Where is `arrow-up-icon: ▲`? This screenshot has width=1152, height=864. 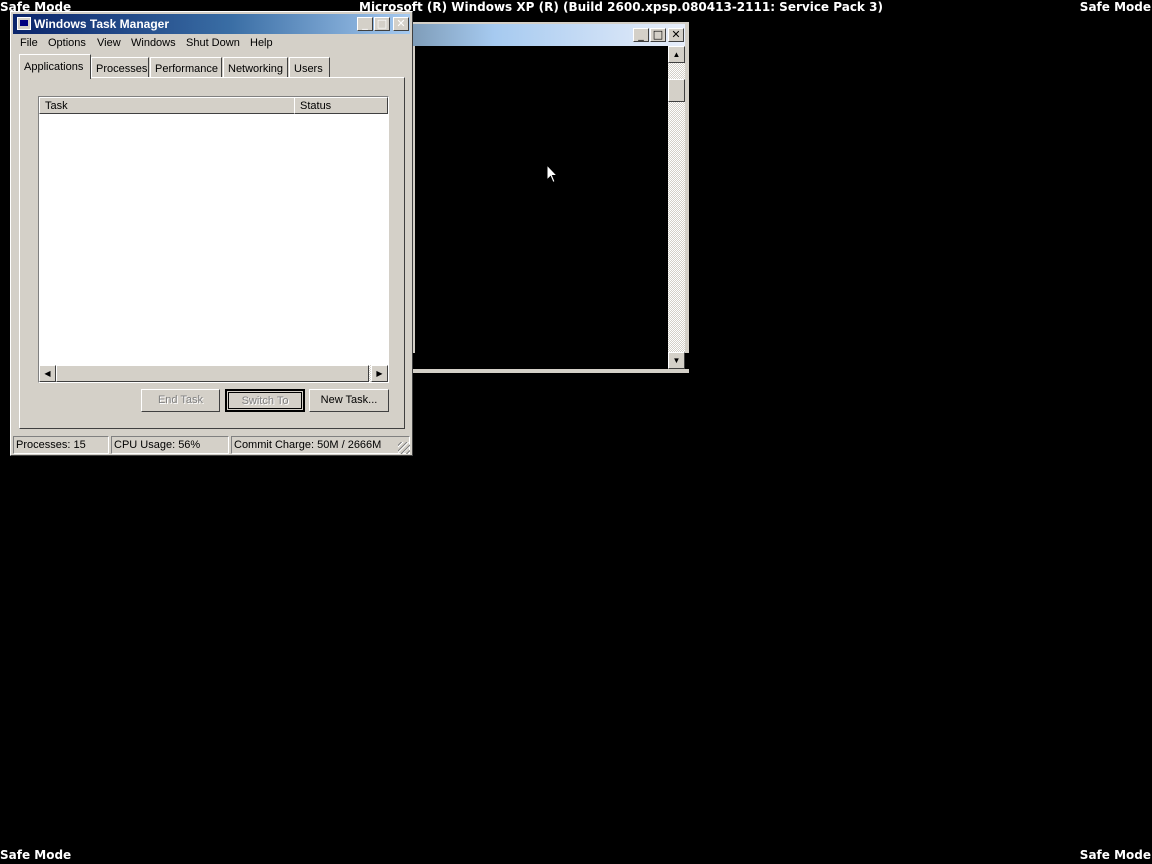 arrow-up-icon: ▲ is located at coordinates (676, 54).